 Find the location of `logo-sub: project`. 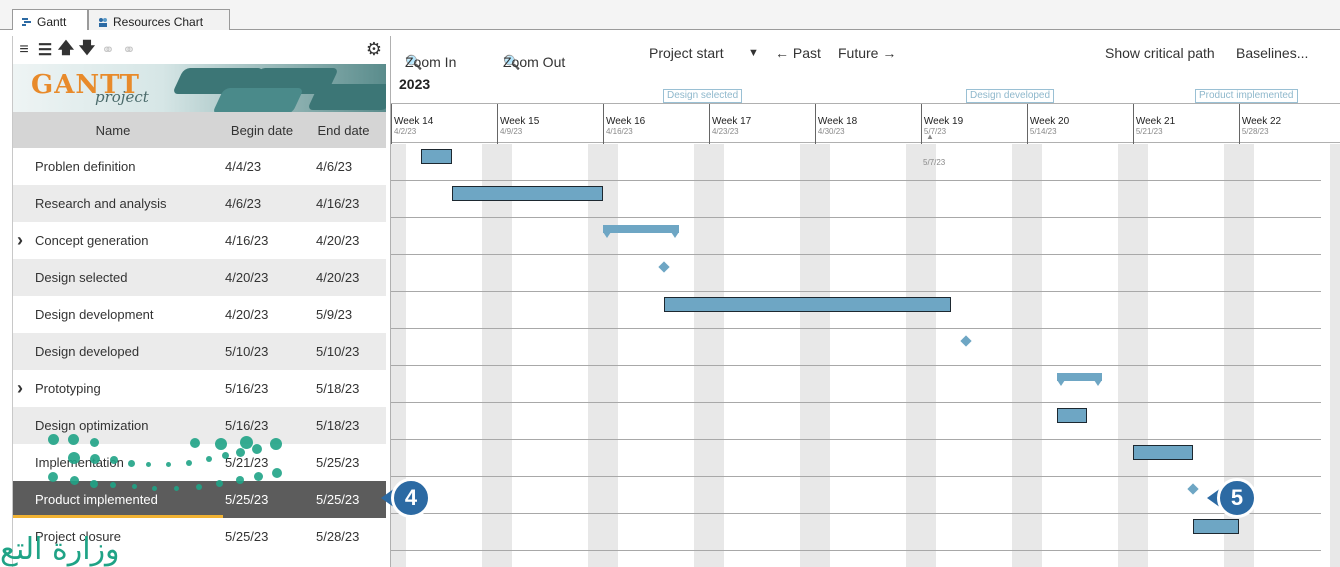

logo-sub: project is located at coordinates (122, 97).